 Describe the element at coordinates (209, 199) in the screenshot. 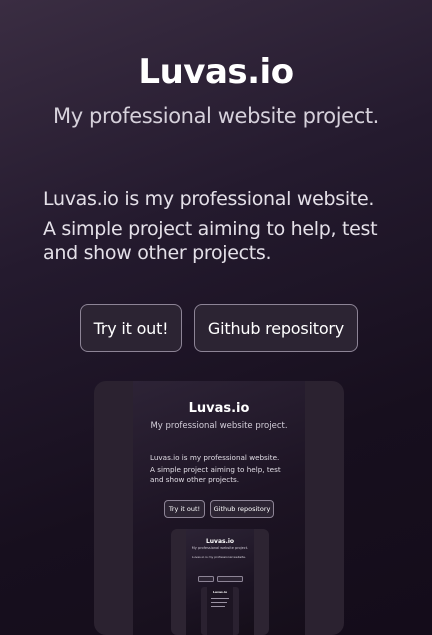

I see `description-line-1: Luvas.io is my professional website.` at that location.